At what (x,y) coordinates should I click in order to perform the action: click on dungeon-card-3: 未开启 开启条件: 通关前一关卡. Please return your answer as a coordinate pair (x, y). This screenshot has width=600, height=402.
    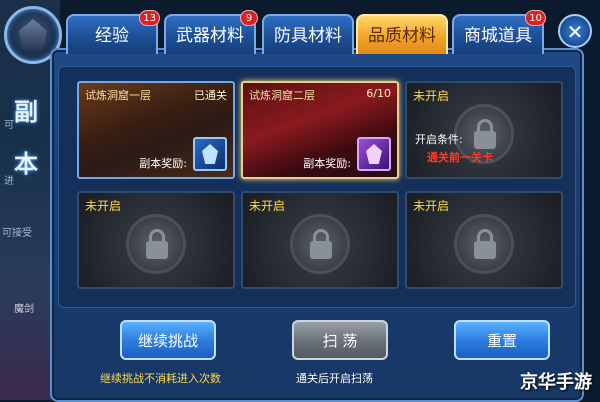
    Looking at the image, I should click on (484, 130).